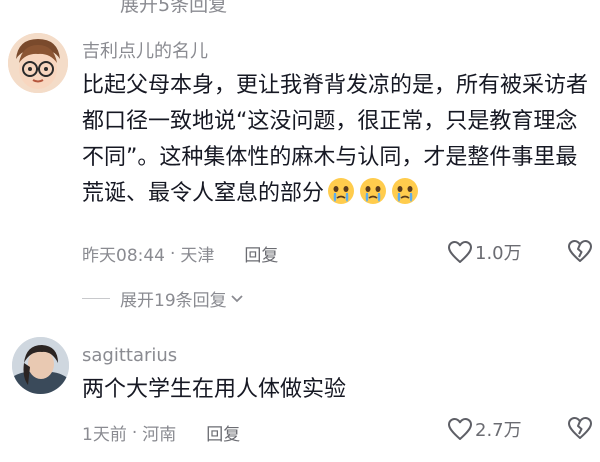  I want to click on comment-meta: 1天前 · 河南 回复, so click(161, 433).